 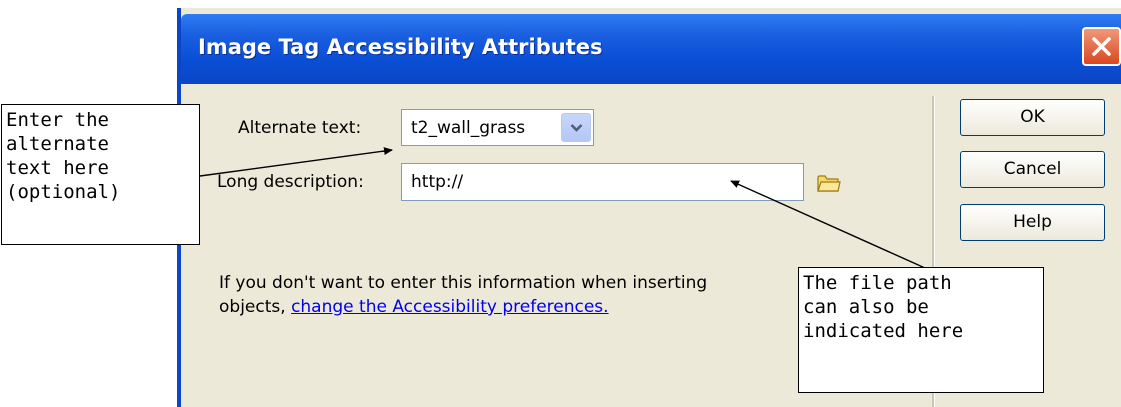 What do you see at coordinates (921, 330) in the screenshot?
I see `callout-file-path: The file path can also be indicated here` at bounding box center [921, 330].